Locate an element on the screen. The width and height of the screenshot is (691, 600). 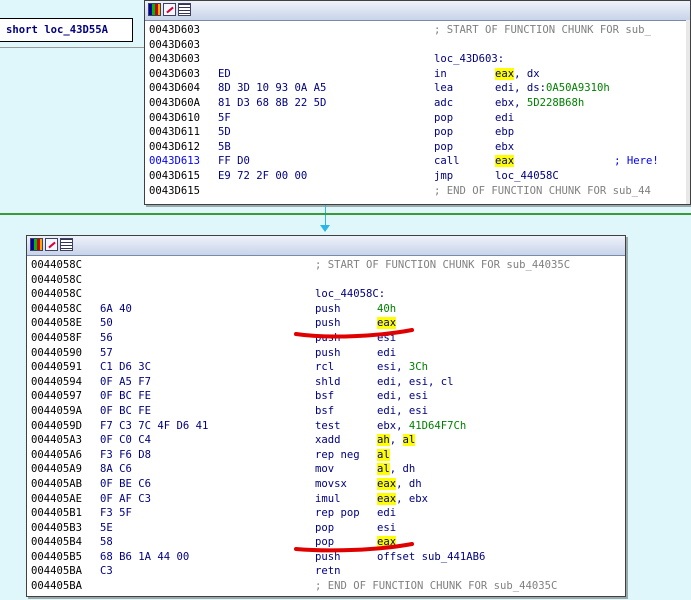
operand: edi, ds:0A50A9310h is located at coordinates (552, 88).